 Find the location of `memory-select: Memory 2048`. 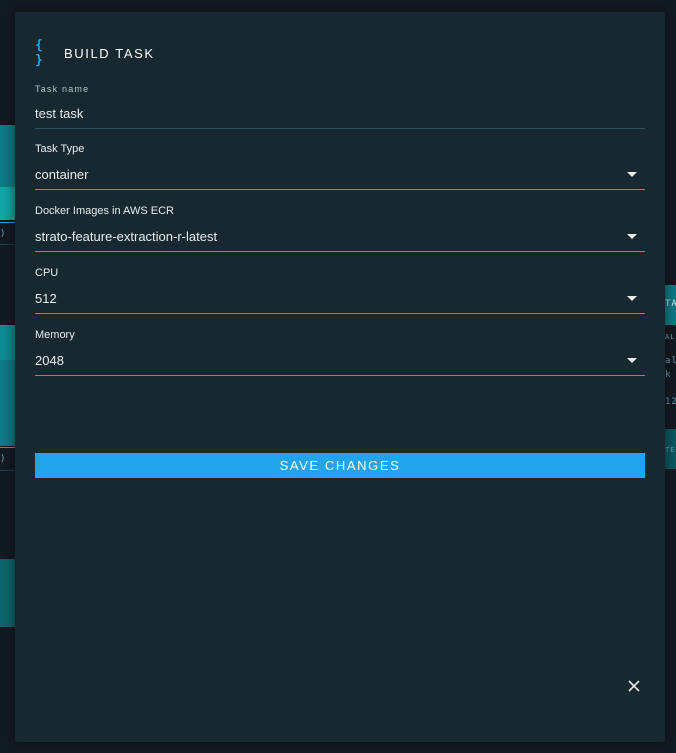

memory-select: Memory 2048 is located at coordinates (340, 353).